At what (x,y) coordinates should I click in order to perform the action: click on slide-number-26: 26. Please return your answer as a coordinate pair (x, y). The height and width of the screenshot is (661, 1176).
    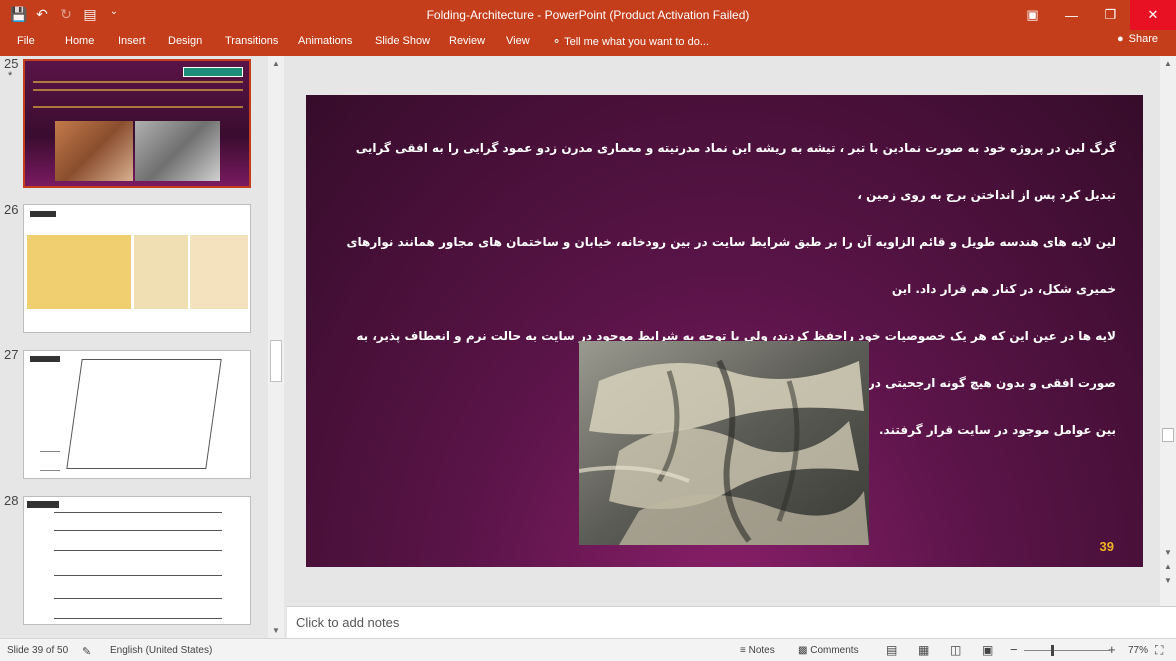
    Looking at the image, I should click on (11, 209).